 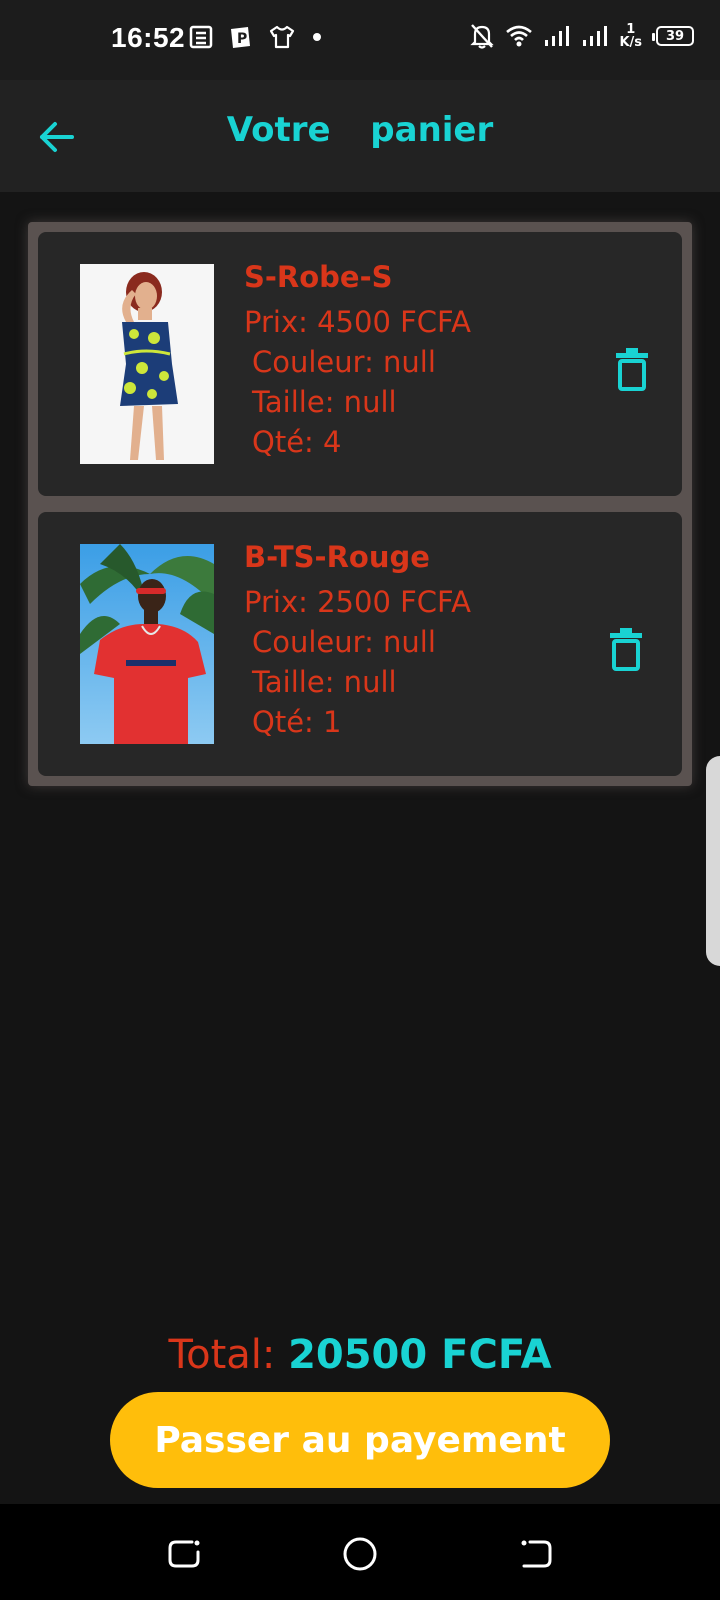 What do you see at coordinates (297, 722) in the screenshot?
I see `item-quantity: Qté: 1` at bounding box center [297, 722].